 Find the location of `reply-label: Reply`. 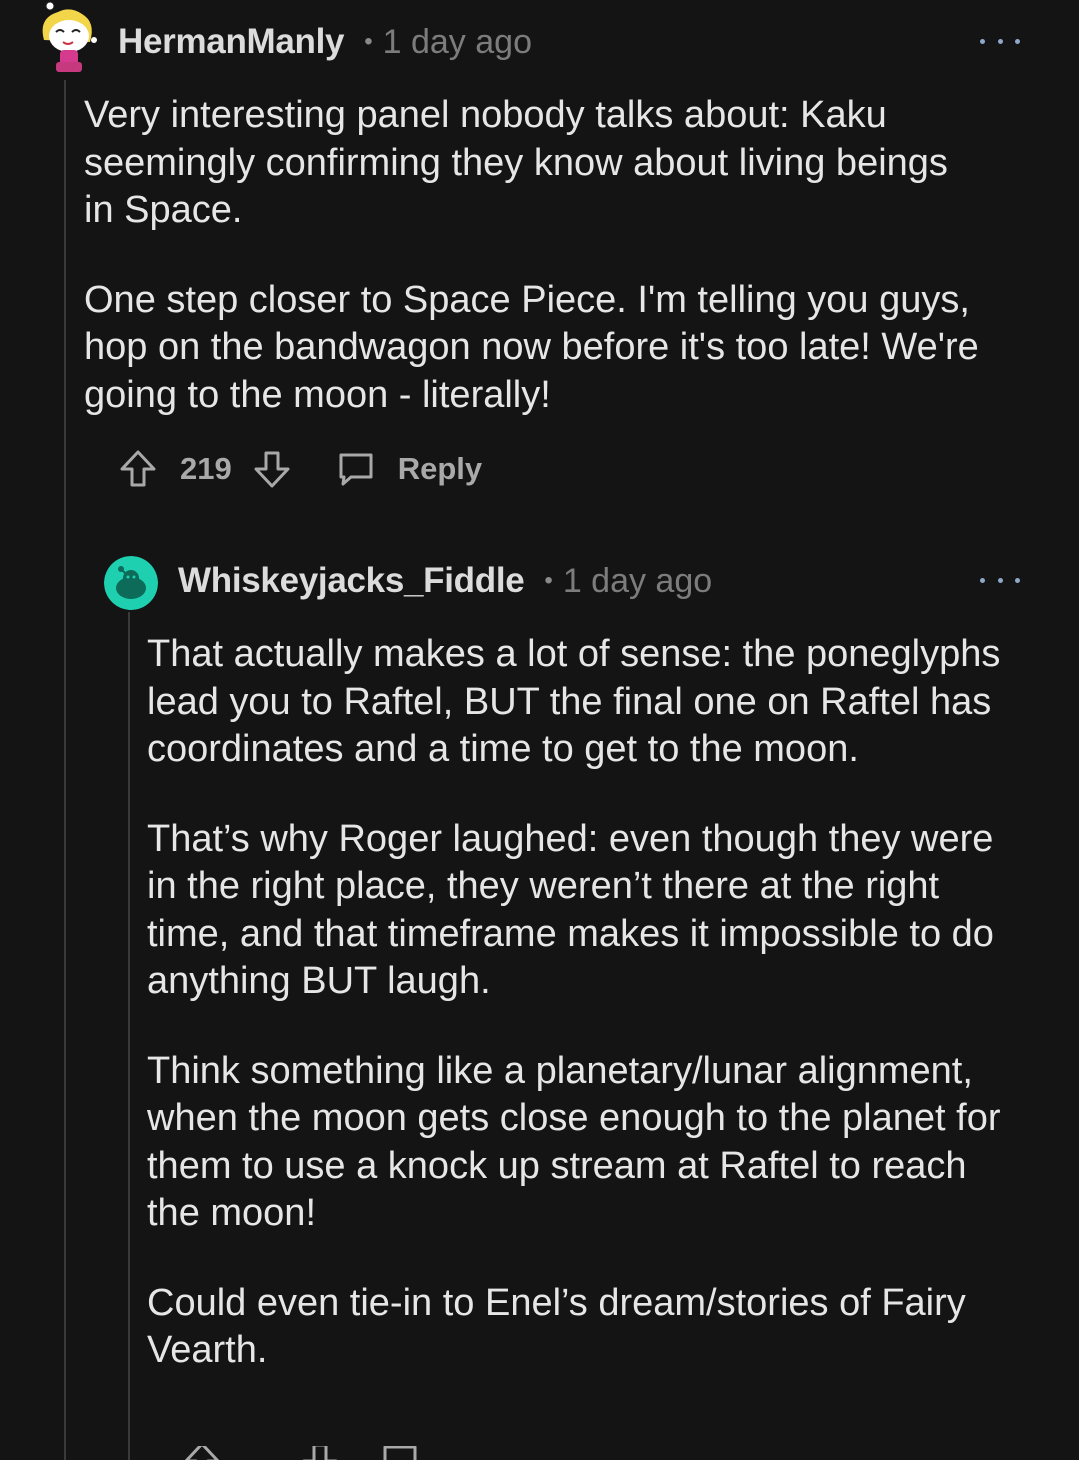

reply-label: Reply is located at coordinates (440, 468).